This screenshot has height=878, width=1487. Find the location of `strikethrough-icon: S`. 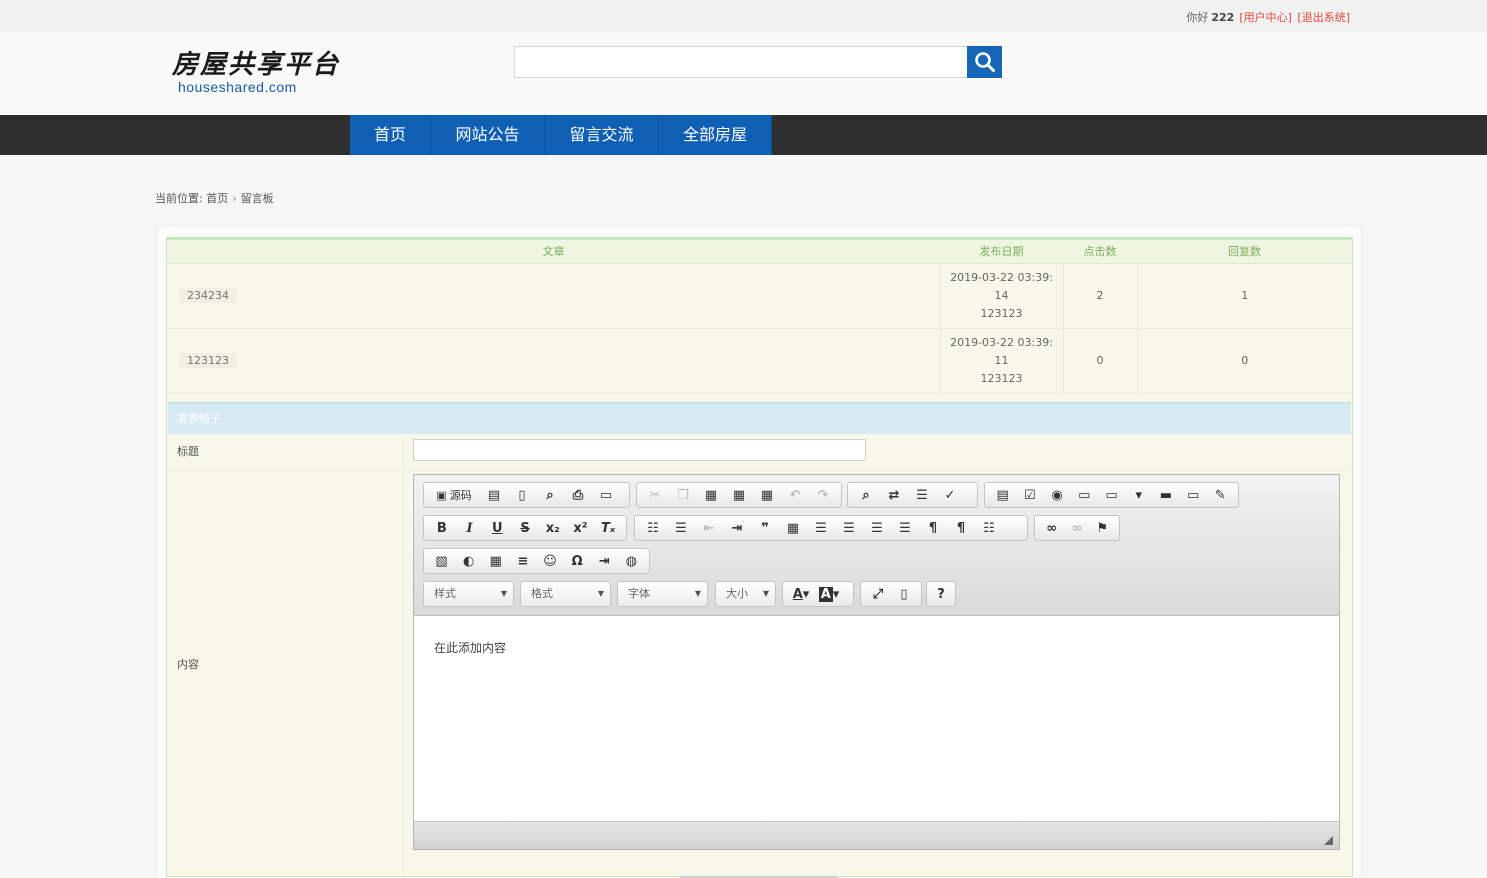

strikethrough-icon: S is located at coordinates (525, 528).